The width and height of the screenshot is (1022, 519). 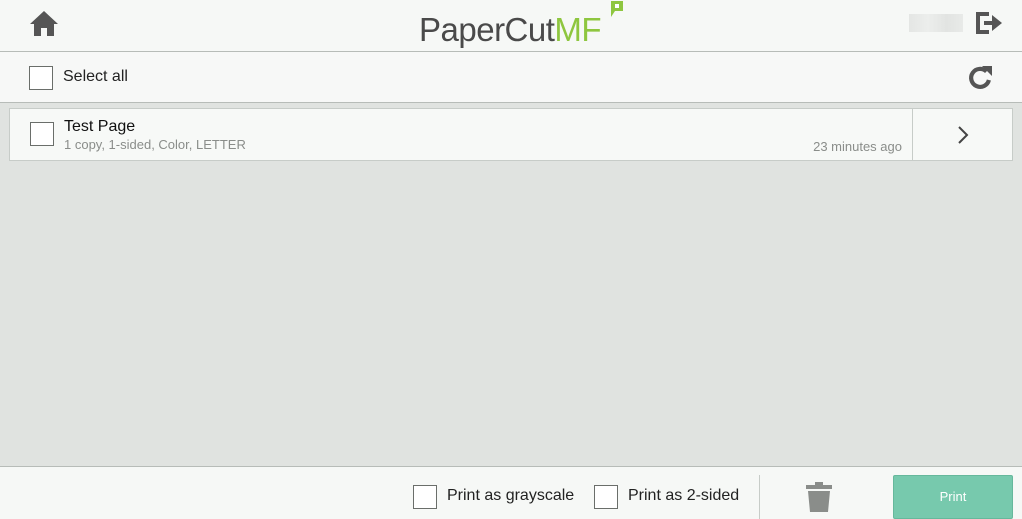 I want to click on papercut-logo: PaperCutMF, so click(x=510, y=29).